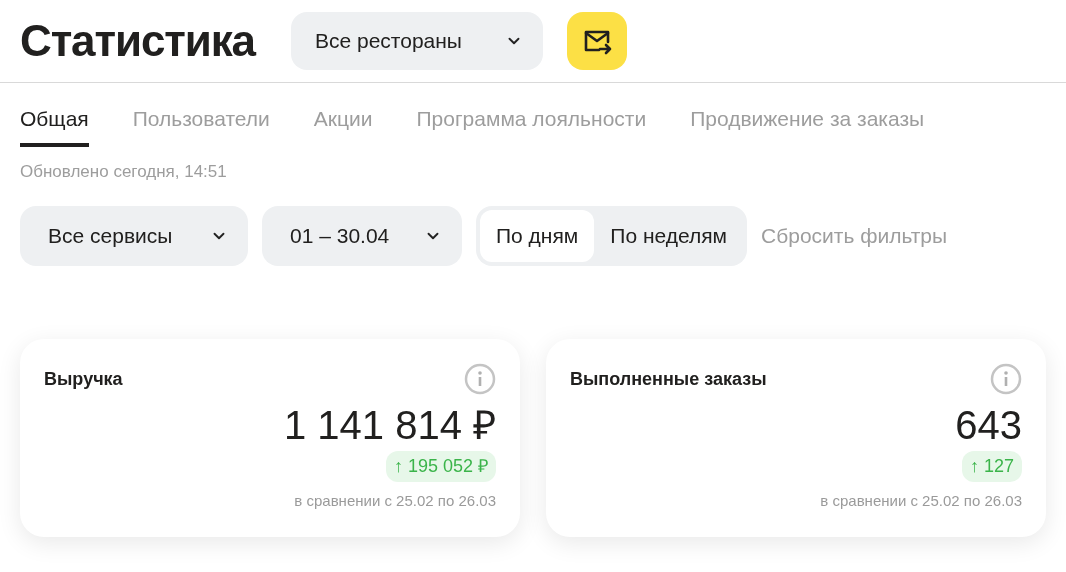  Describe the element at coordinates (668, 379) in the screenshot. I see `card-title: Выполненные заказы` at that location.